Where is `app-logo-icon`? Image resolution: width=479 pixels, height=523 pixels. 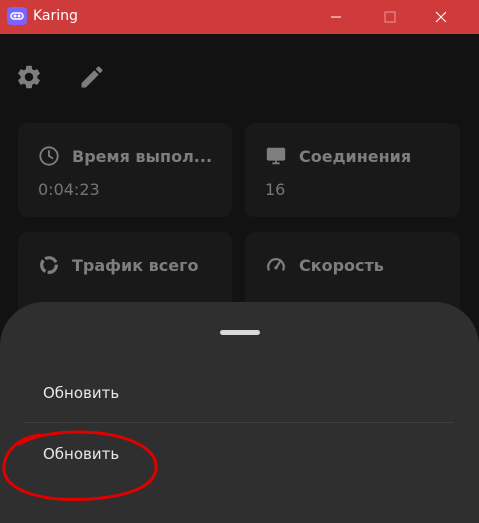 app-logo-icon is located at coordinates (17, 16).